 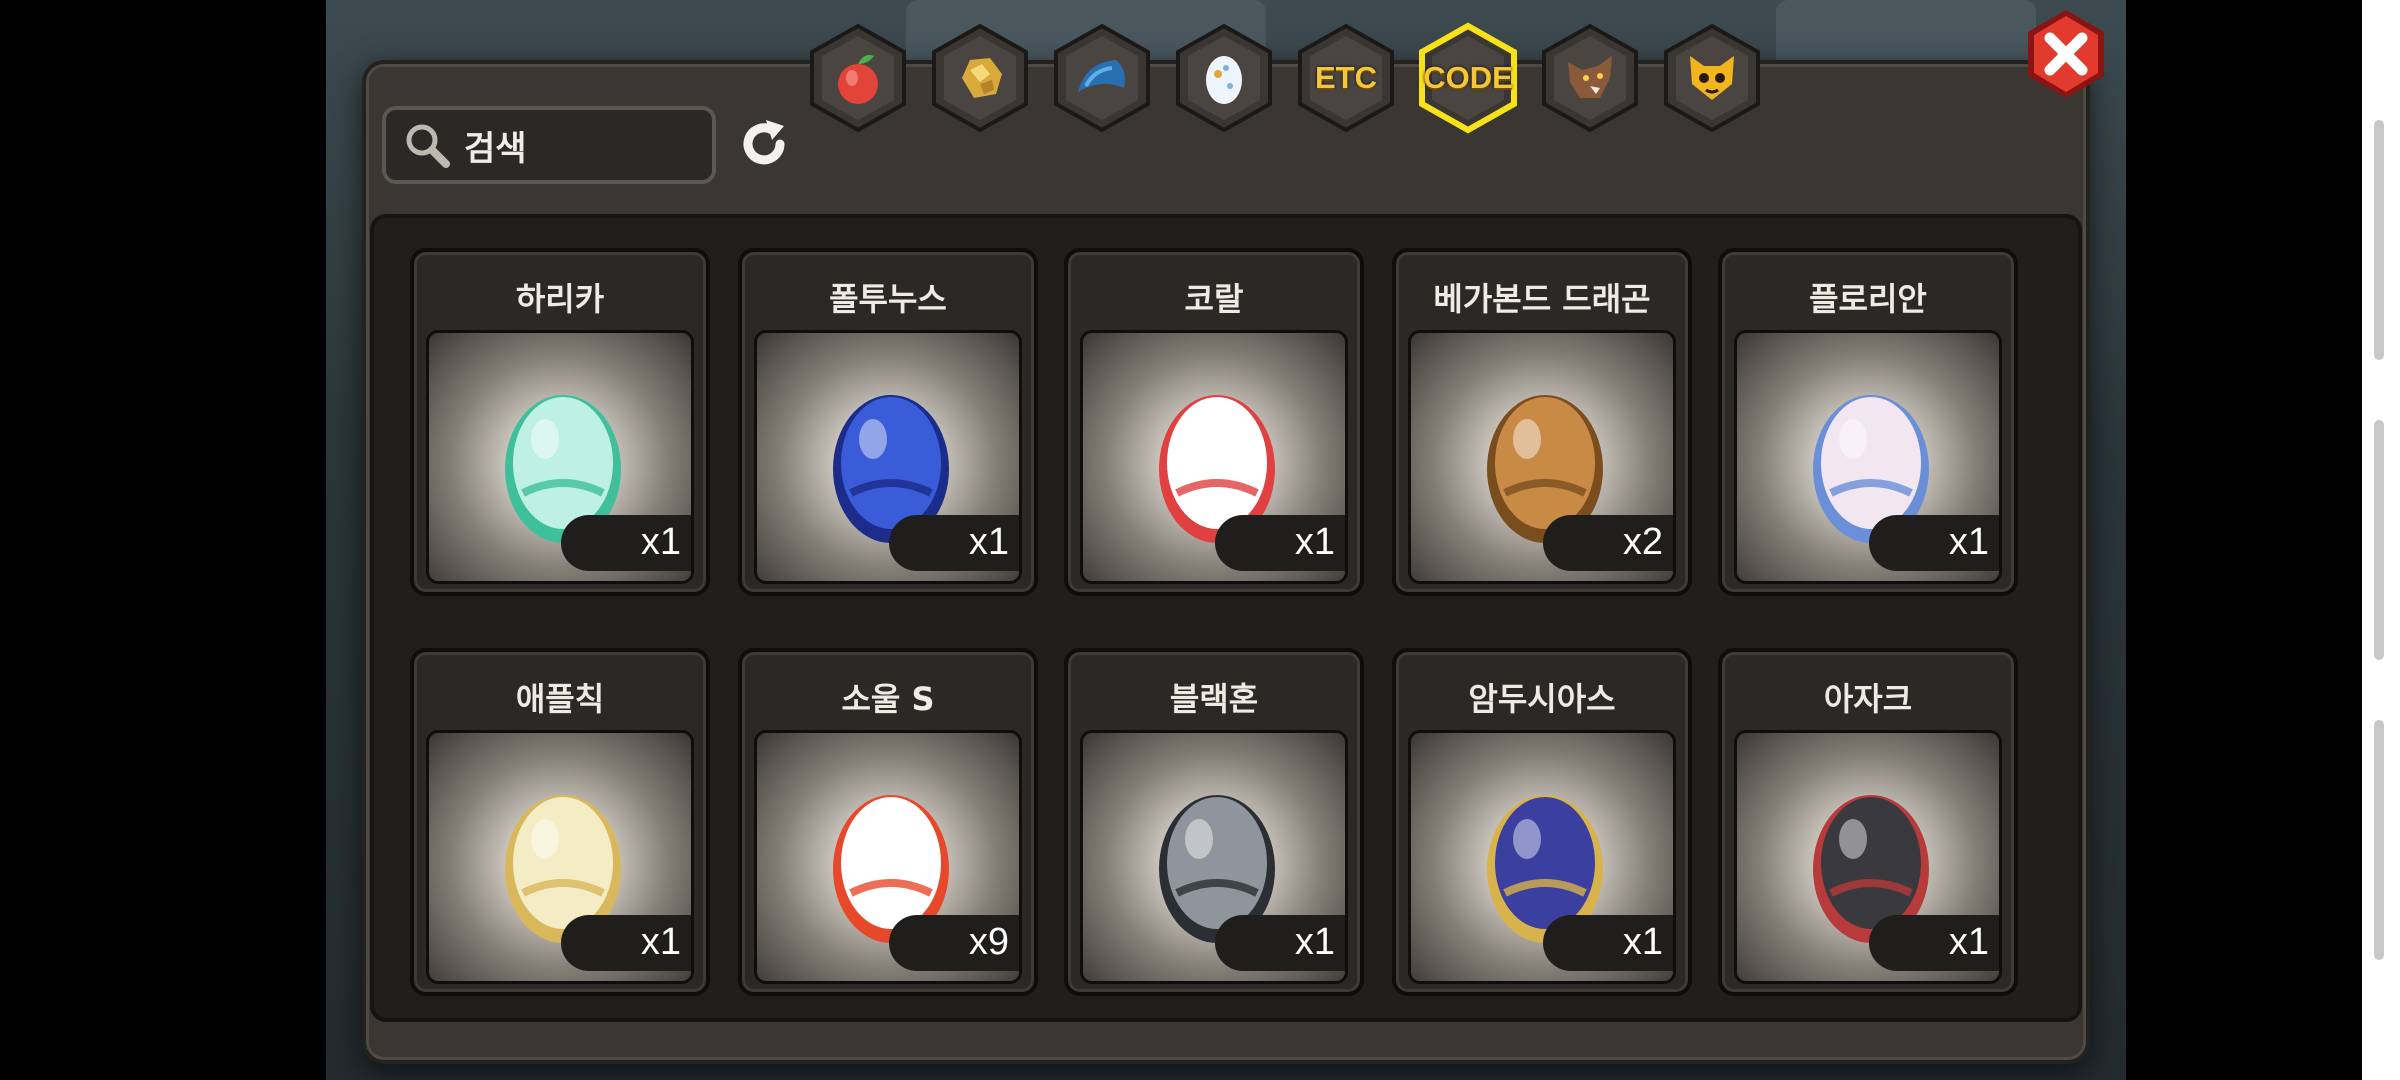 What do you see at coordinates (1214, 299) in the screenshot?
I see `item-name: 코랄` at bounding box center [1214, 299].